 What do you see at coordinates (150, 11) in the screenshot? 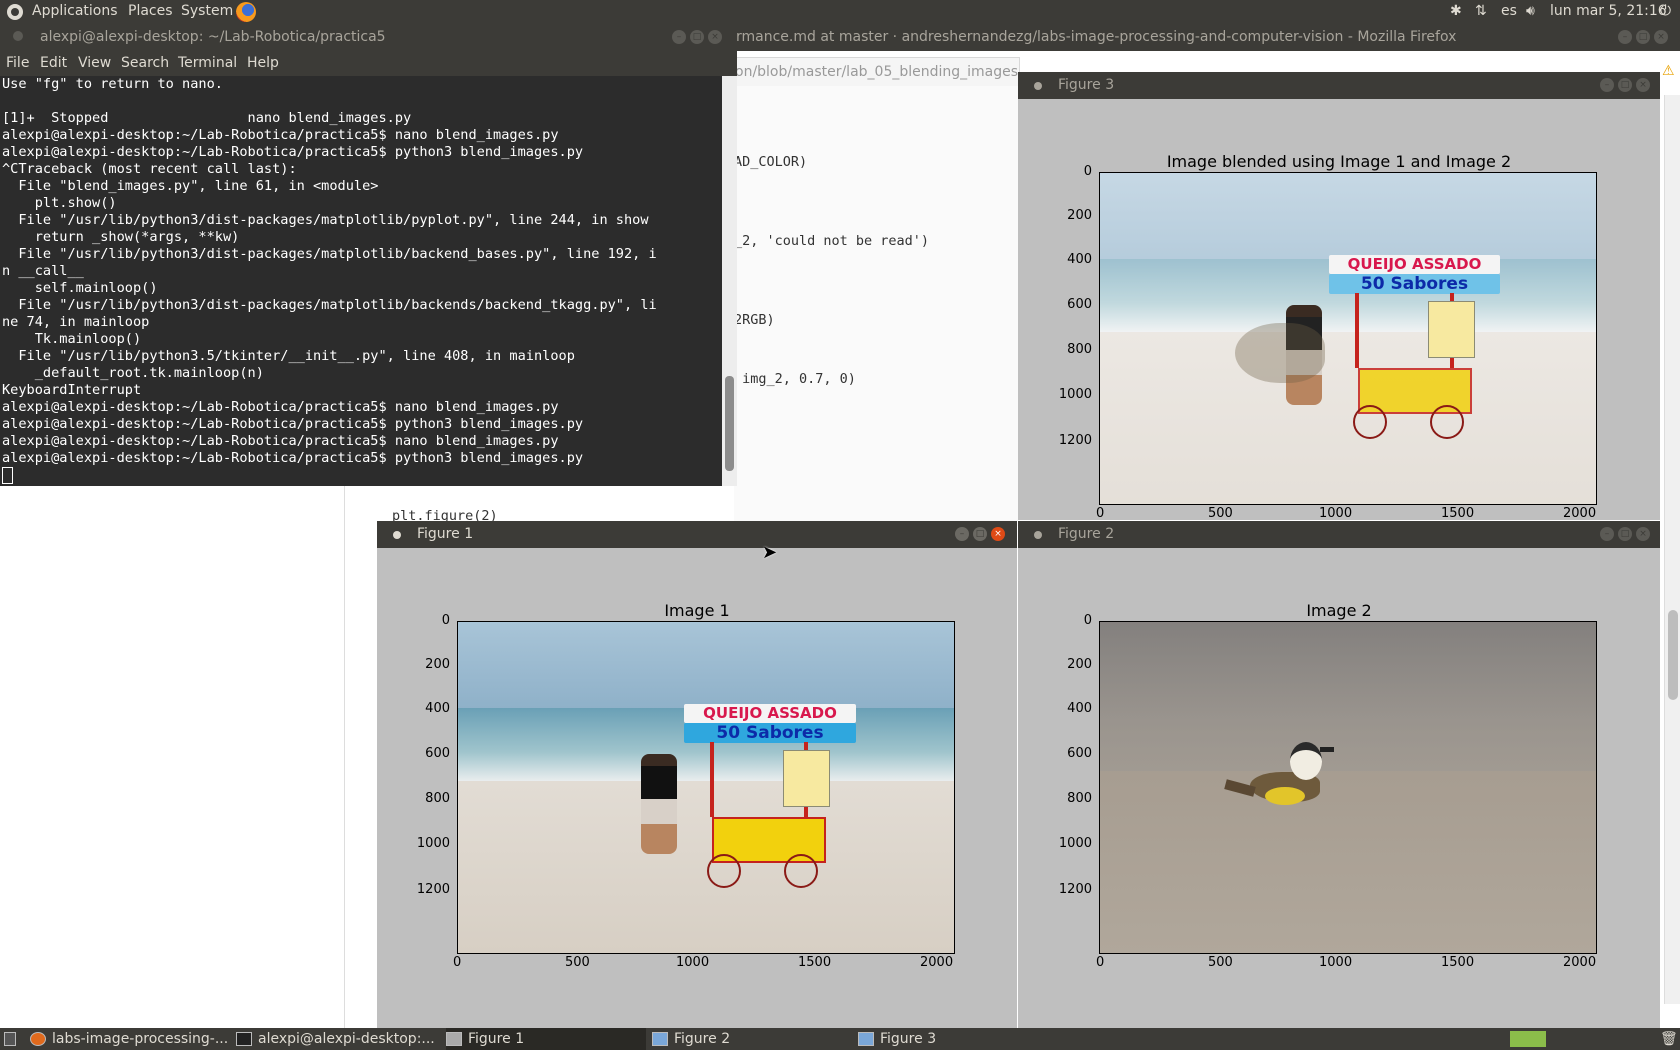
I see `places-menu: Places` at bounding box center [150, 11].